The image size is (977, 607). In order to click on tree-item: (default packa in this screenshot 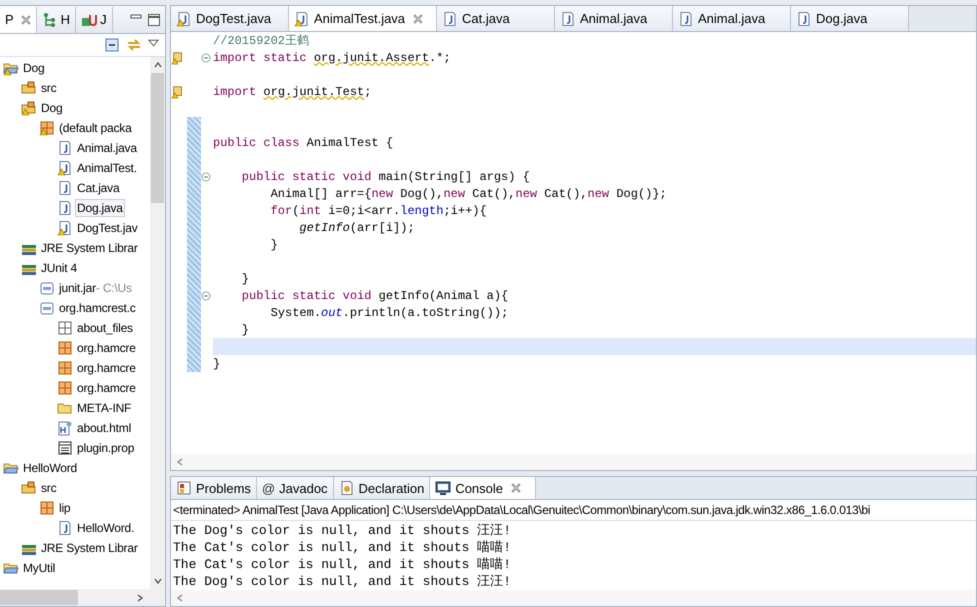, I will do `click(95, 128)`.